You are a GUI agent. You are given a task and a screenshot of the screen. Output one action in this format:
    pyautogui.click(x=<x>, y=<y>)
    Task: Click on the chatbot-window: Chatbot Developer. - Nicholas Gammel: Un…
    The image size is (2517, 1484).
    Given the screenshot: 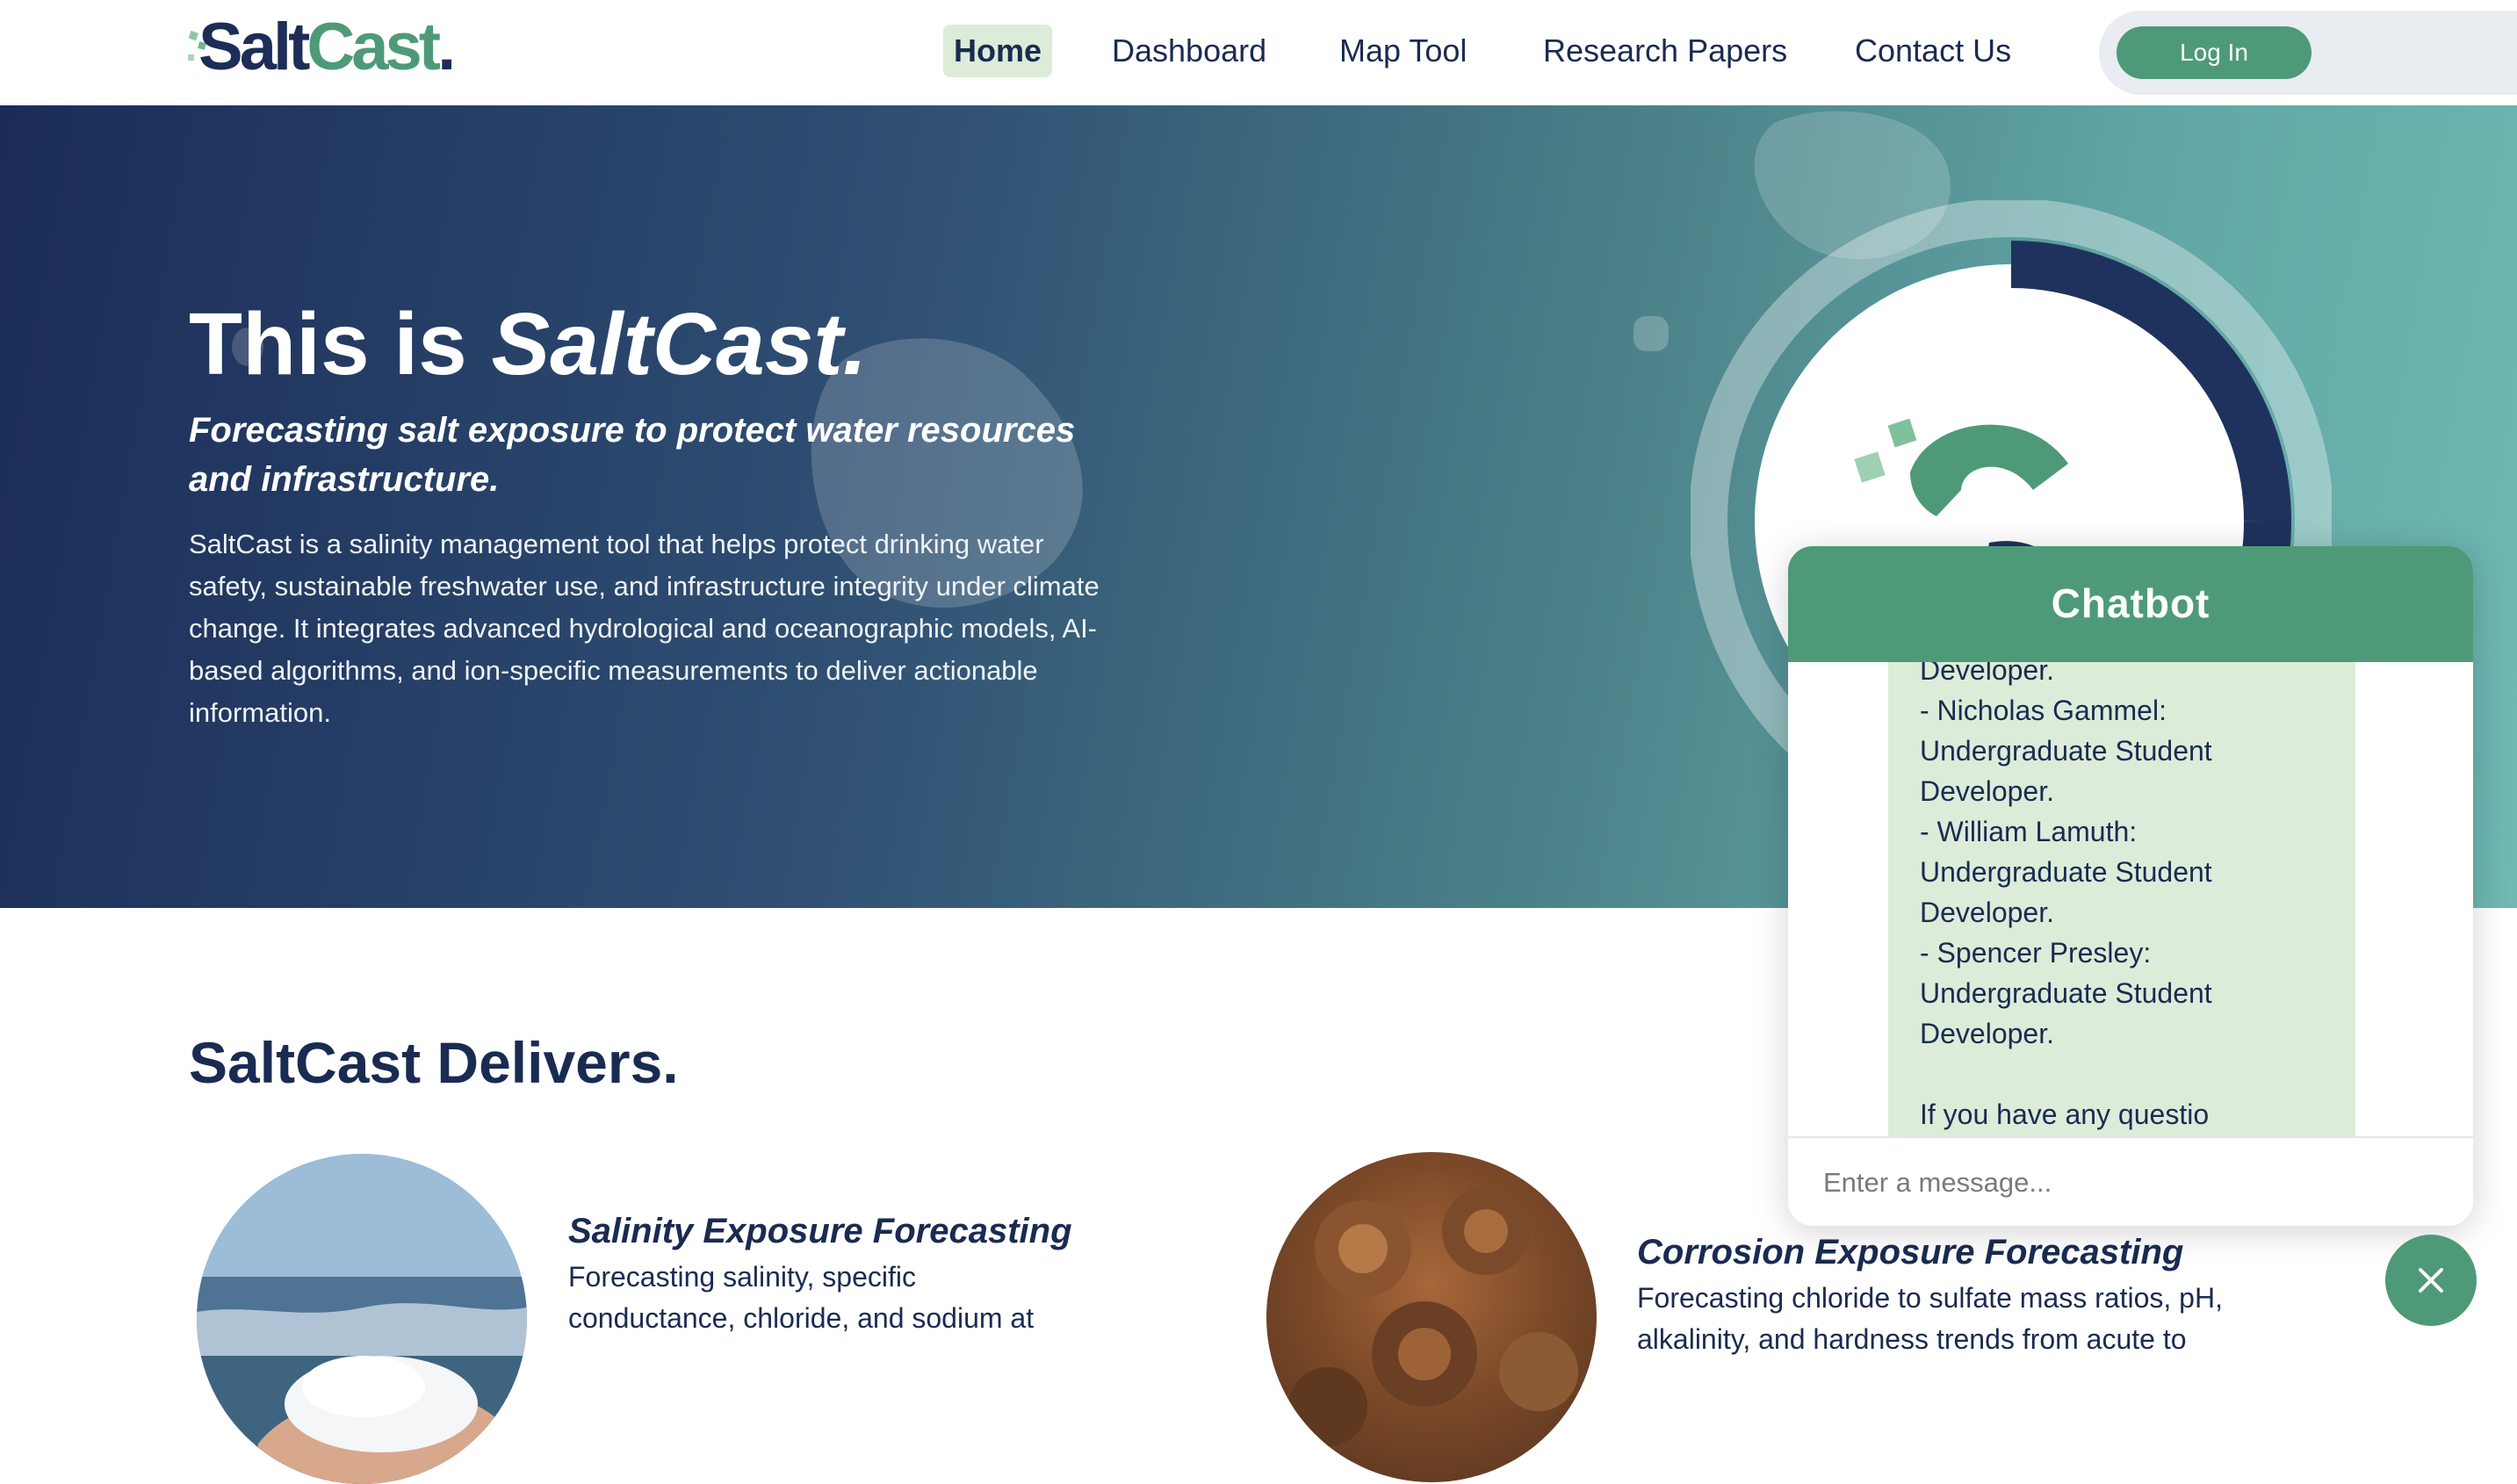 What is the action you would take?
    pyautogui.click(x=2130, y=886)
    